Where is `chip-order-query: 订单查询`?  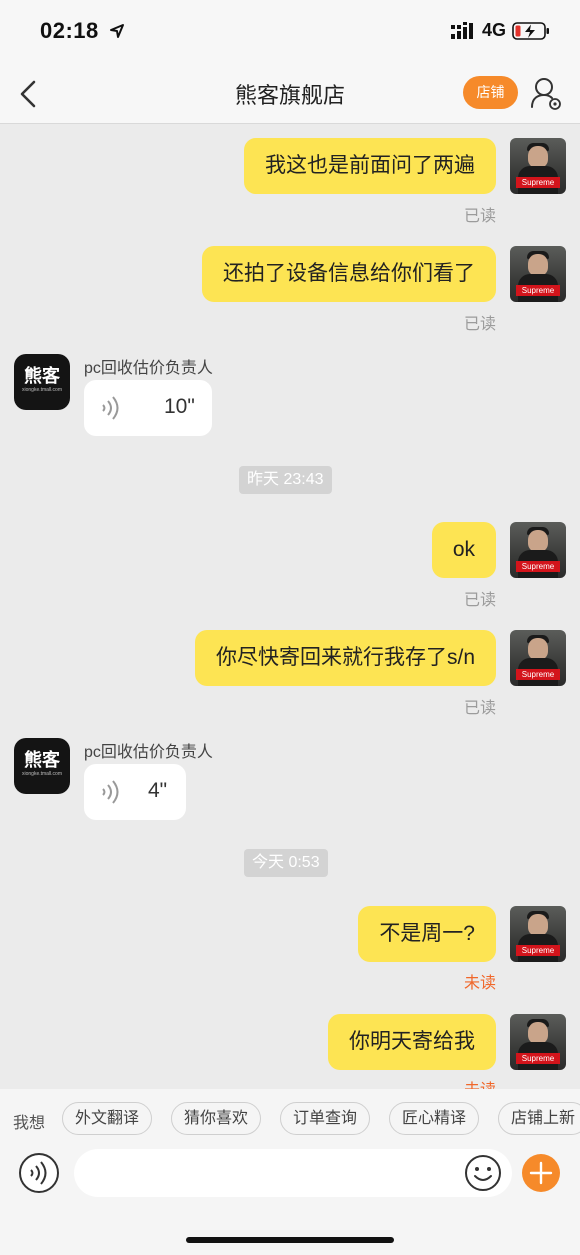 chip-order-query: 订单查询 is located at coordinates (325, 1118).